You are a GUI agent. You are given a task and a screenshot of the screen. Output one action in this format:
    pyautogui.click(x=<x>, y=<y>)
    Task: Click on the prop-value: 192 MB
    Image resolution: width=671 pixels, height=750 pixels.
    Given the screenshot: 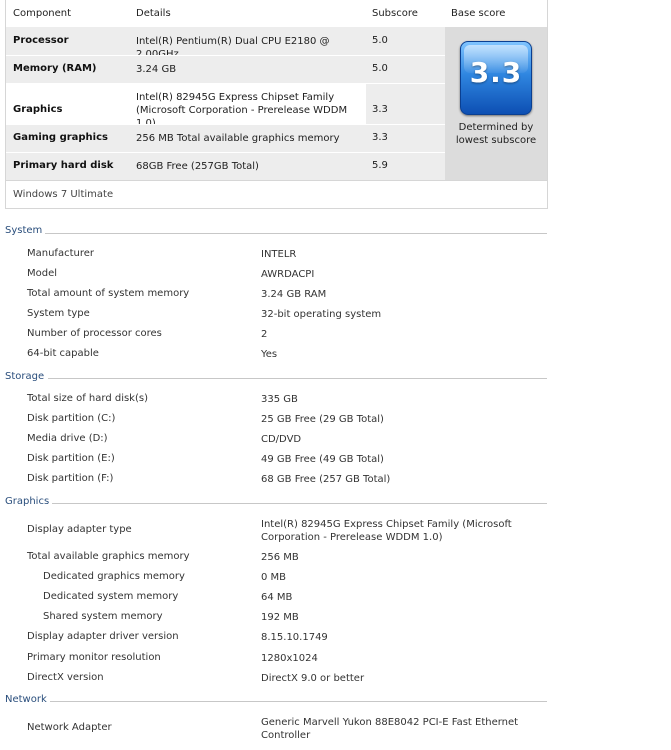 What is the action you would take?
    pyautogui.click(x=280, y=617)
    